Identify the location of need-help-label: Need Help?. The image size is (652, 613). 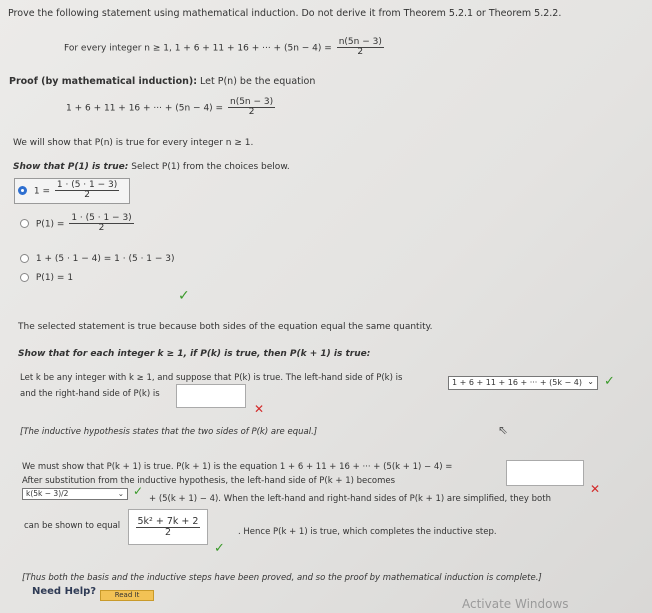
(64, 591).